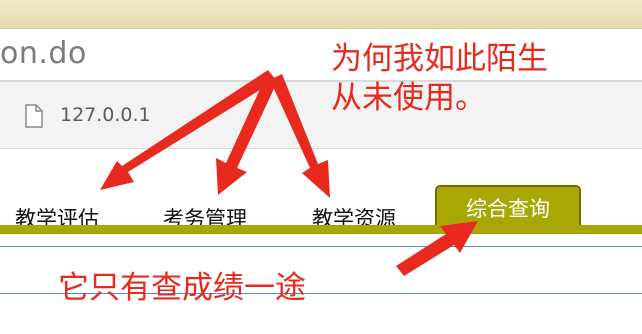 This screenshot has width=642, height=334. I want to click on annotation-top-line1: 为何我如此陌生, so click(439, 59).